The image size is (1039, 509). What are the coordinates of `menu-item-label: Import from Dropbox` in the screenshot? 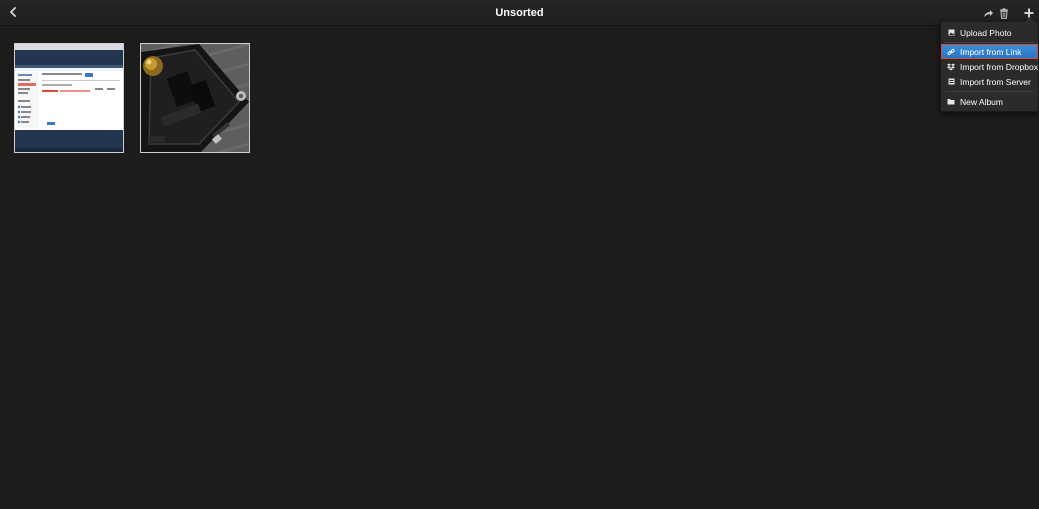 It's located at (999, 66).